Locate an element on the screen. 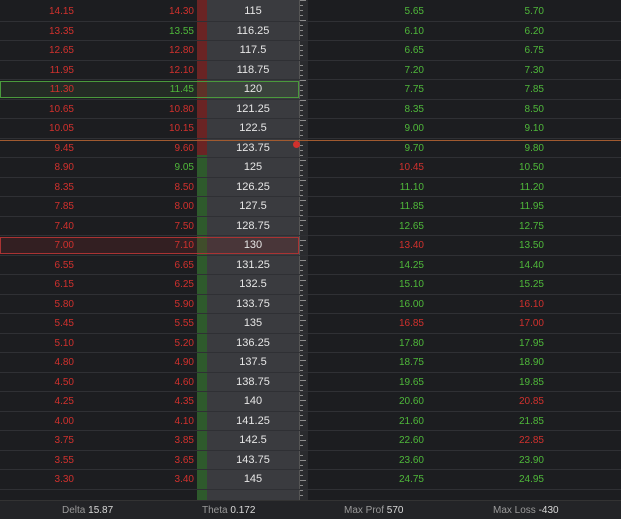  put-ask-cell: 4.60 is located at coordinates (157, 382).